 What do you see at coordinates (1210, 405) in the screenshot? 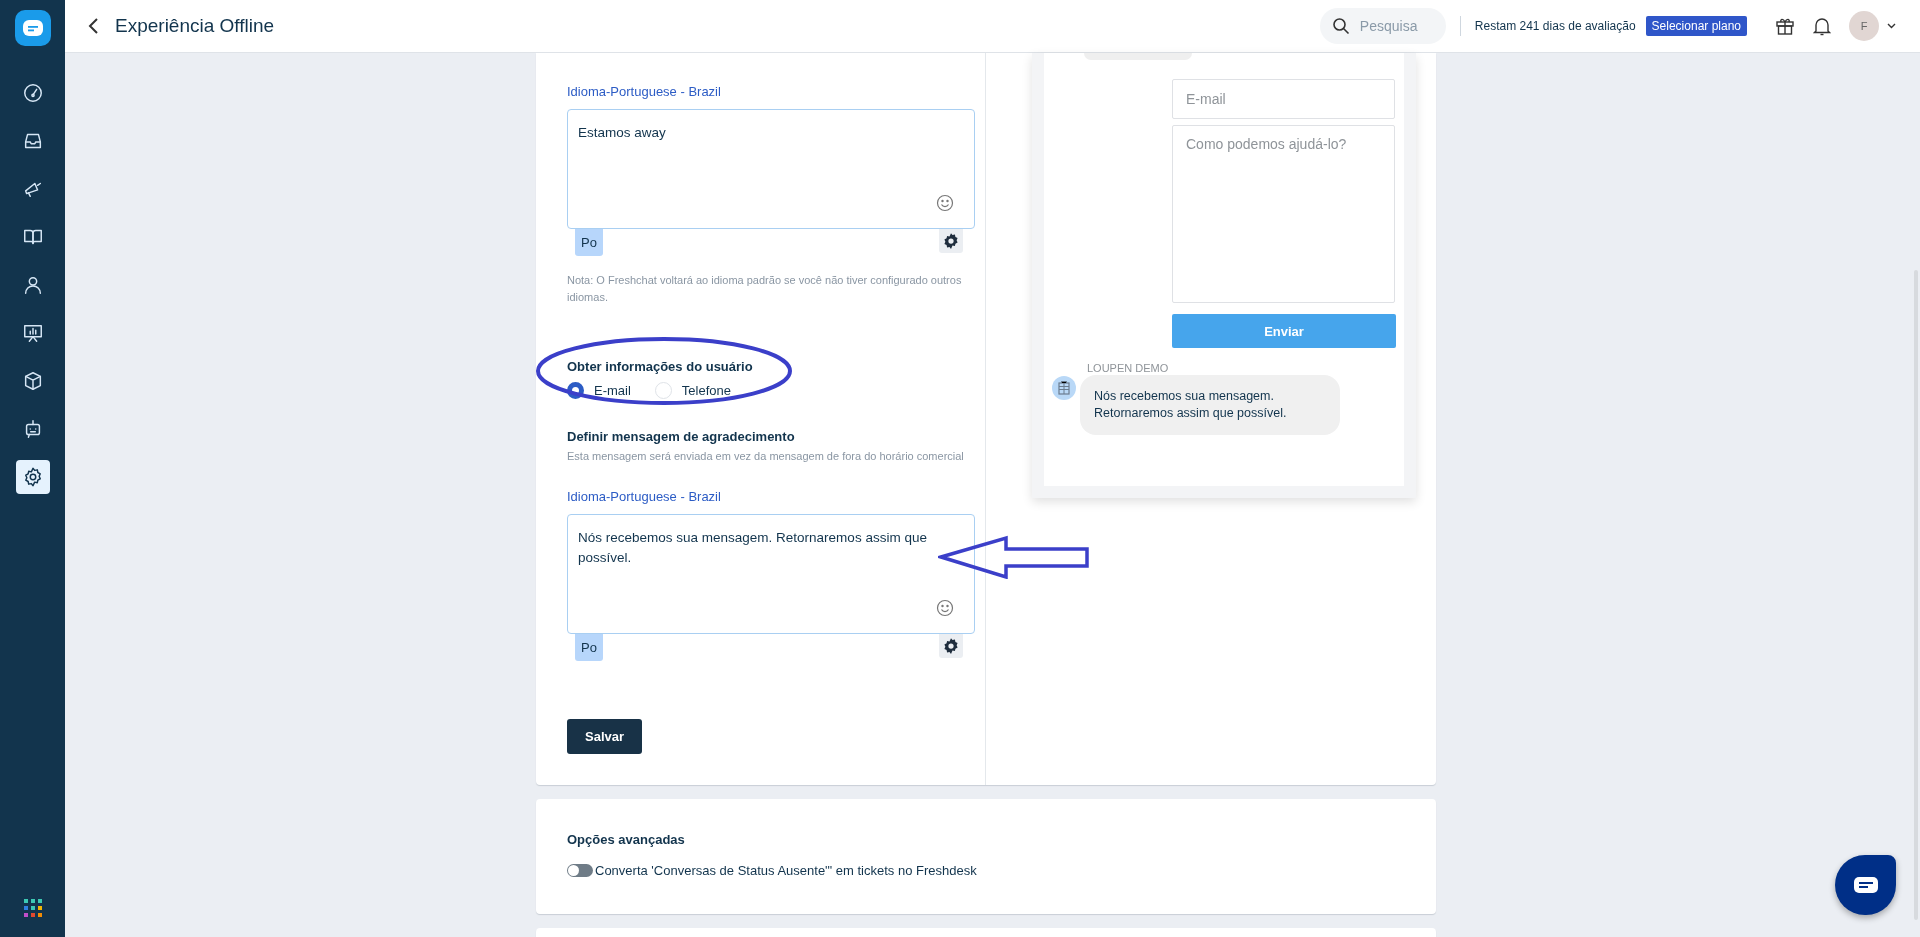
I see `chat-bubble: Nós recebemos sua mensagem. Retornaremos assim que possível.` at bounding box center [1210, 405].